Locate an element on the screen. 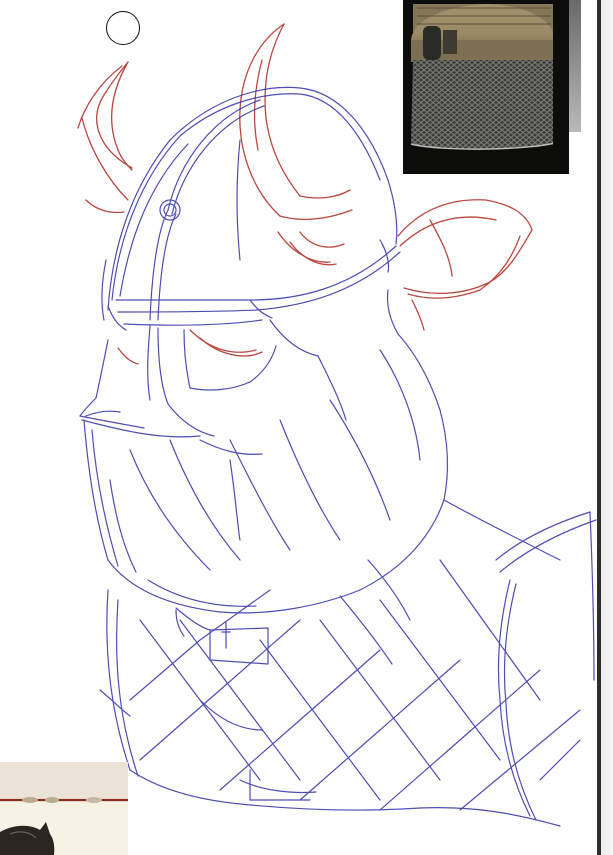 The height and width of the screenshot is (855, 613). horned-helmet-reference-photo is located at coordinates (64, 808).